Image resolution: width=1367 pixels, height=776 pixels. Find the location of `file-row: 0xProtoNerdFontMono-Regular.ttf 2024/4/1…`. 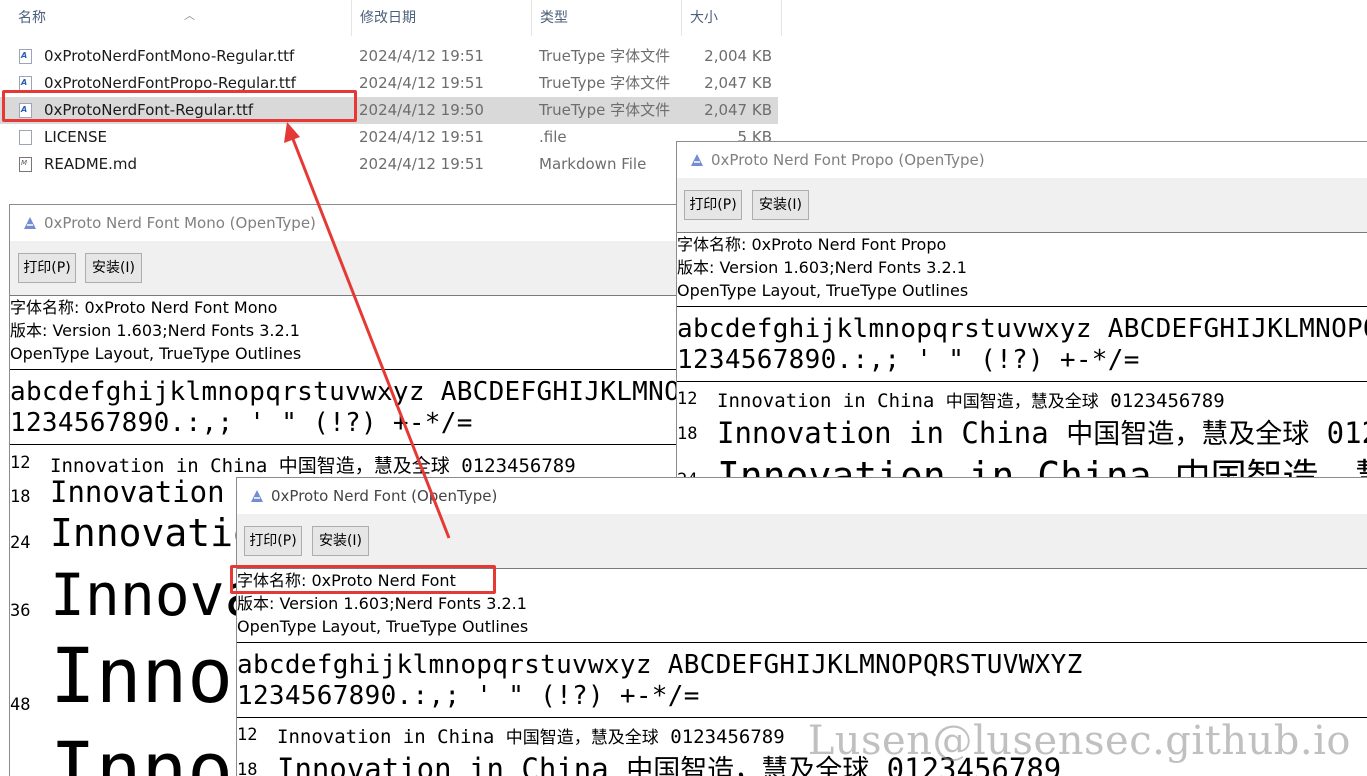

file-row: 0xProtoNerdFontMono-Regular.ttf 2024/4/1… is located at coordinates (389, 56).